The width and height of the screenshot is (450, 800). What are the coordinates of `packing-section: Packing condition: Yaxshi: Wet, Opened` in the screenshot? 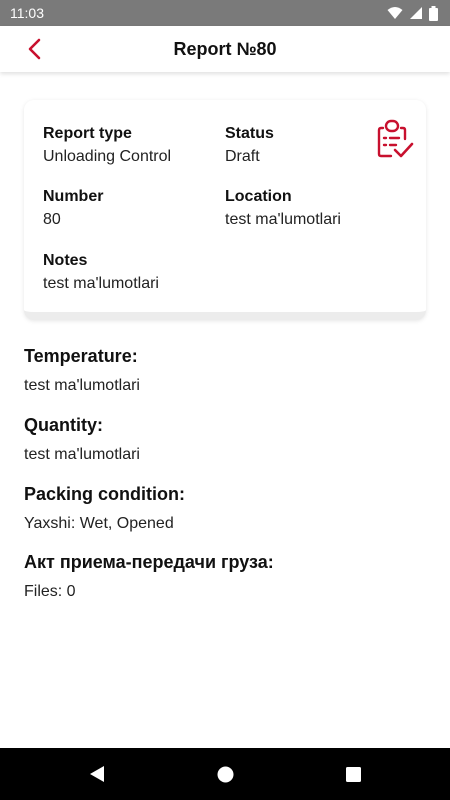 It's located at (104, 508).